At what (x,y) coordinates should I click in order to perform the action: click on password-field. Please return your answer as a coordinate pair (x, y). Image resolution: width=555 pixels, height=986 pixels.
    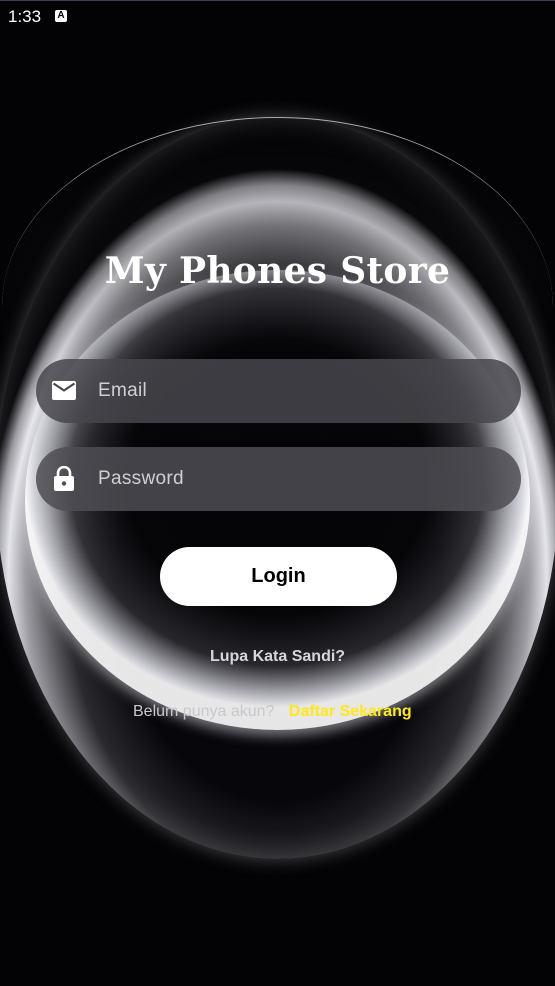
    Looking at the image, I should click on (278, 479).